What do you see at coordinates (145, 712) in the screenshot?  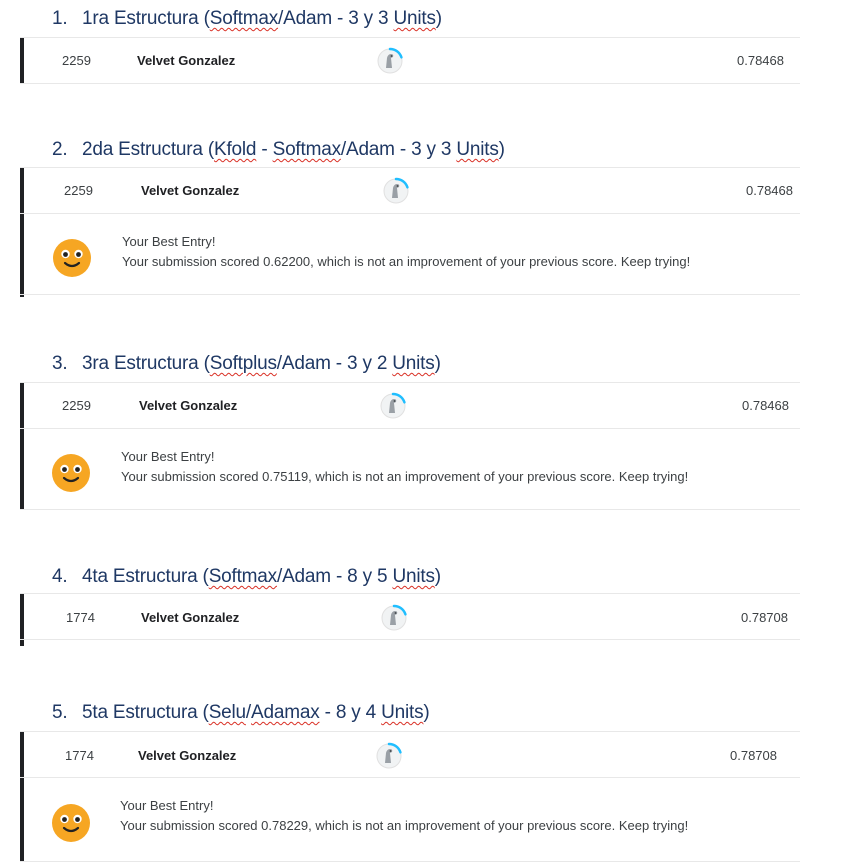 I see `title-text: 5ta Estructura (` at bounding box center [145, 712].